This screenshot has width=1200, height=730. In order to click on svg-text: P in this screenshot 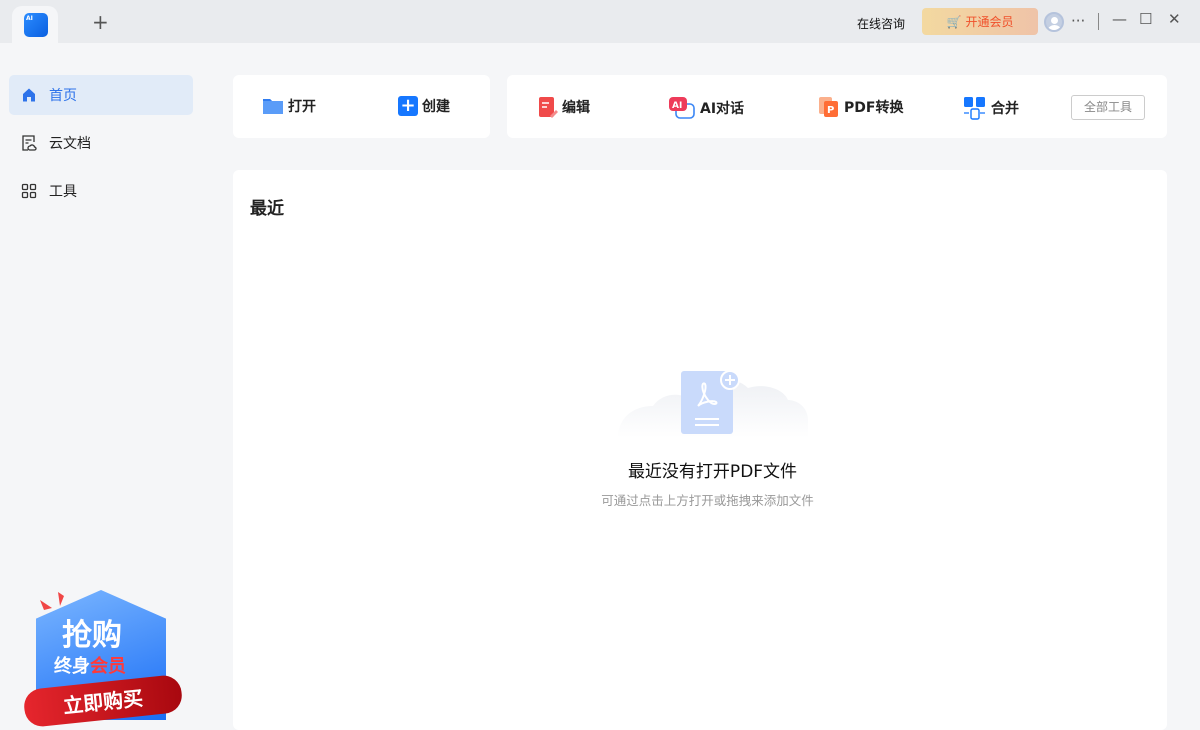, I will do `click(830, 110)`.